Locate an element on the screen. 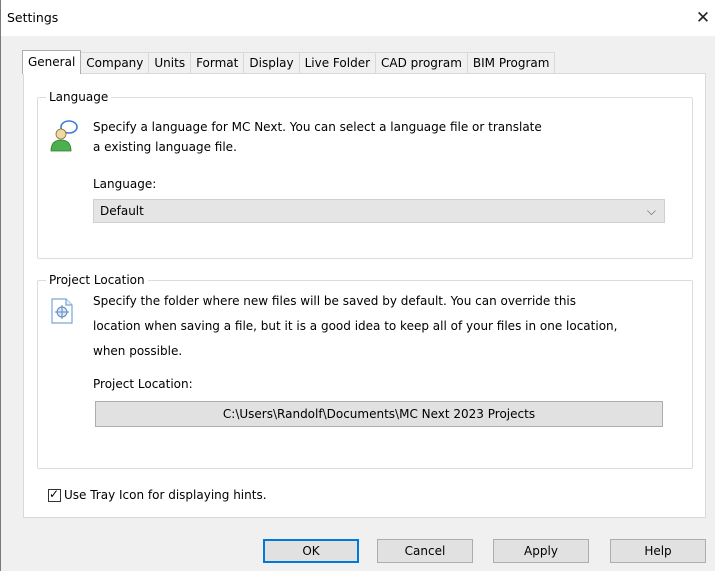 The image size is (715, 571). tab-cad-program: CAD program is located at coordinates (421, 63).